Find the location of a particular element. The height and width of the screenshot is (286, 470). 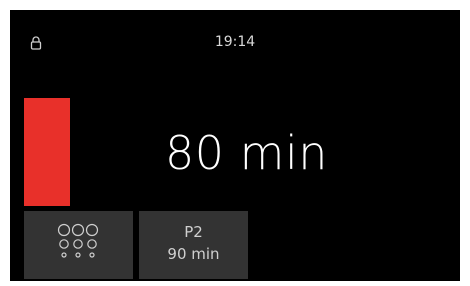

duration-display: 80 min is located at coordinates (246, 153).